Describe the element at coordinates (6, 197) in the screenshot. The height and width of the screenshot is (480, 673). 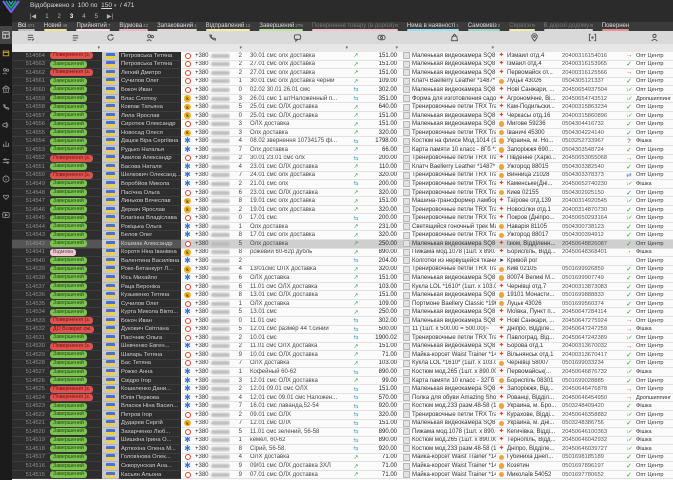
I see `sidebar-item-heart-icon` at that location.